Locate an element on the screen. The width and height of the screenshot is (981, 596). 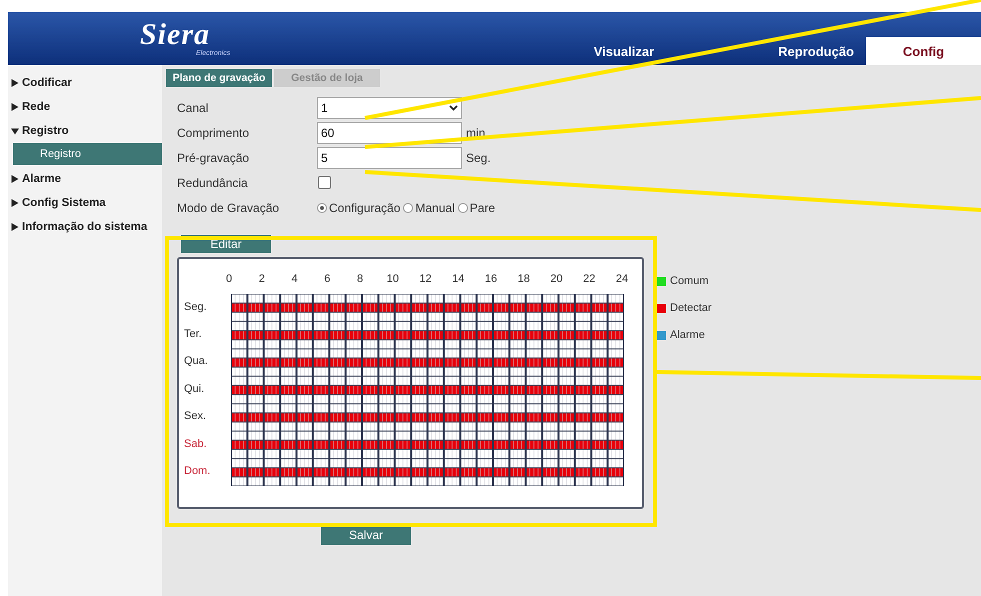
hour-label: 16 is located at coordinates (491, 279).